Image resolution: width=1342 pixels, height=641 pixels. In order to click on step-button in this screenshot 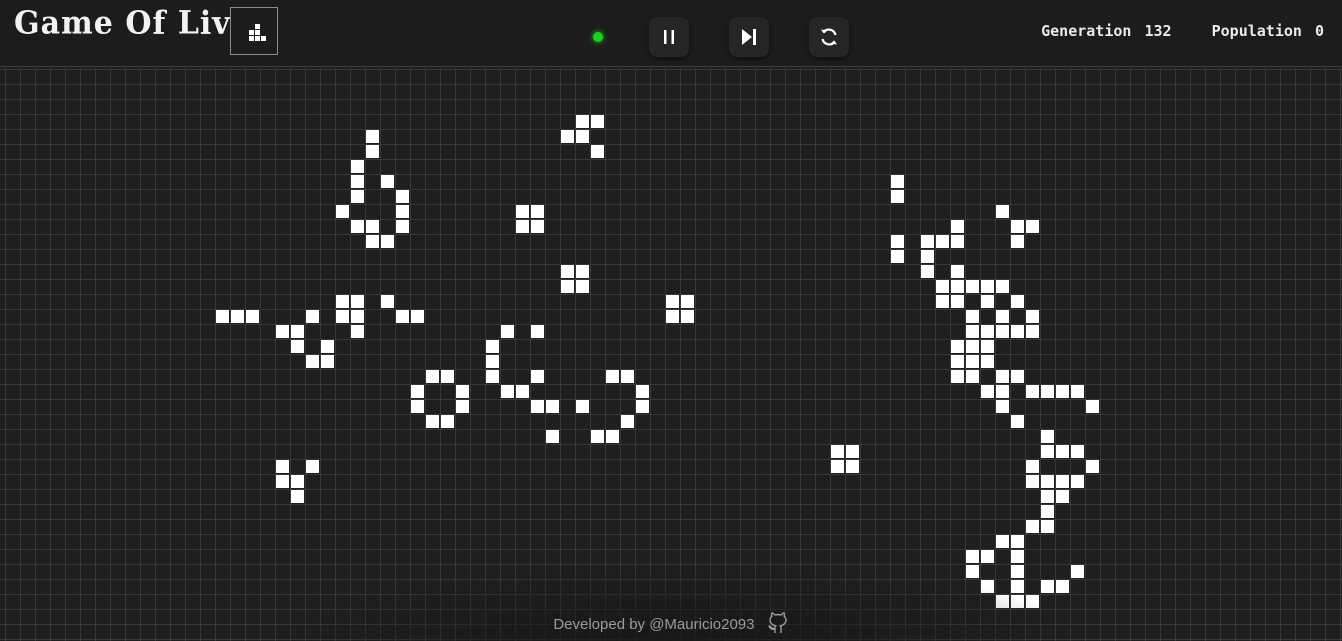, I will do `click(749, 37)`.